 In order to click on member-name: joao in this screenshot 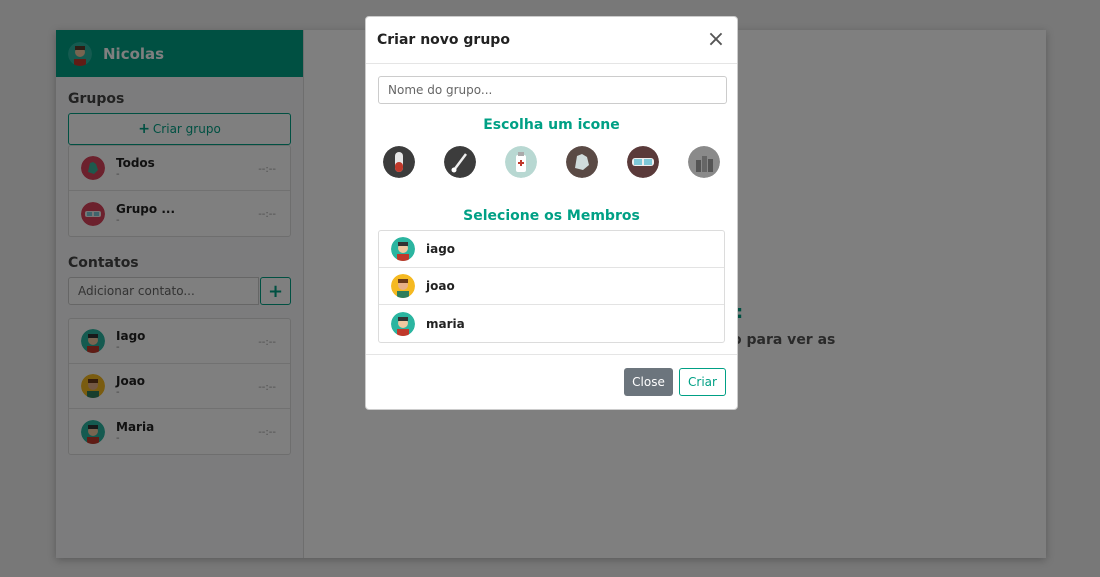, I will do `click(440, 286)`.